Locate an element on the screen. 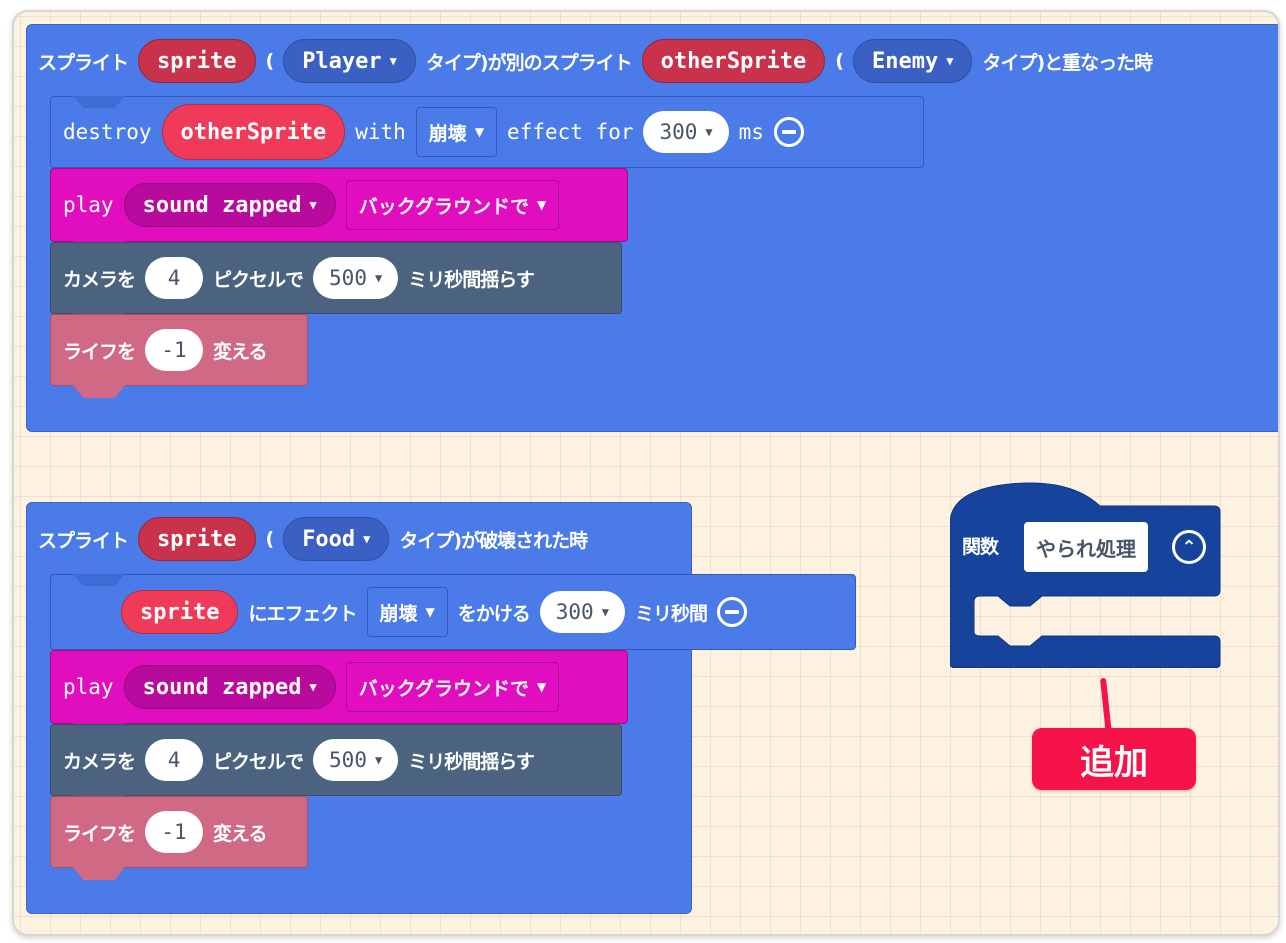  callout-pointer is located at coordinates (1106, 706).